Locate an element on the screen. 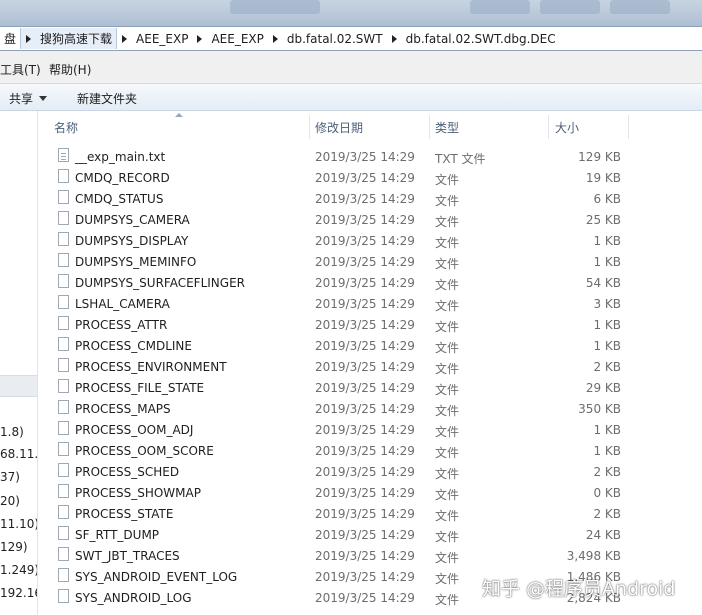 This screenshot has height=615, width=702. new-folder-button: 新建文件夹 is located at coordinates (107, 98).